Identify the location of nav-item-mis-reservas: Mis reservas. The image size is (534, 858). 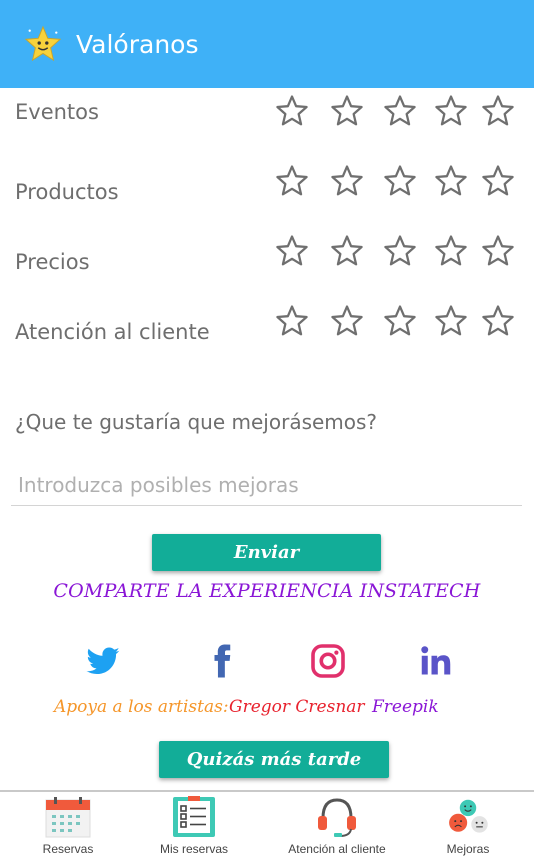
(194, 825).